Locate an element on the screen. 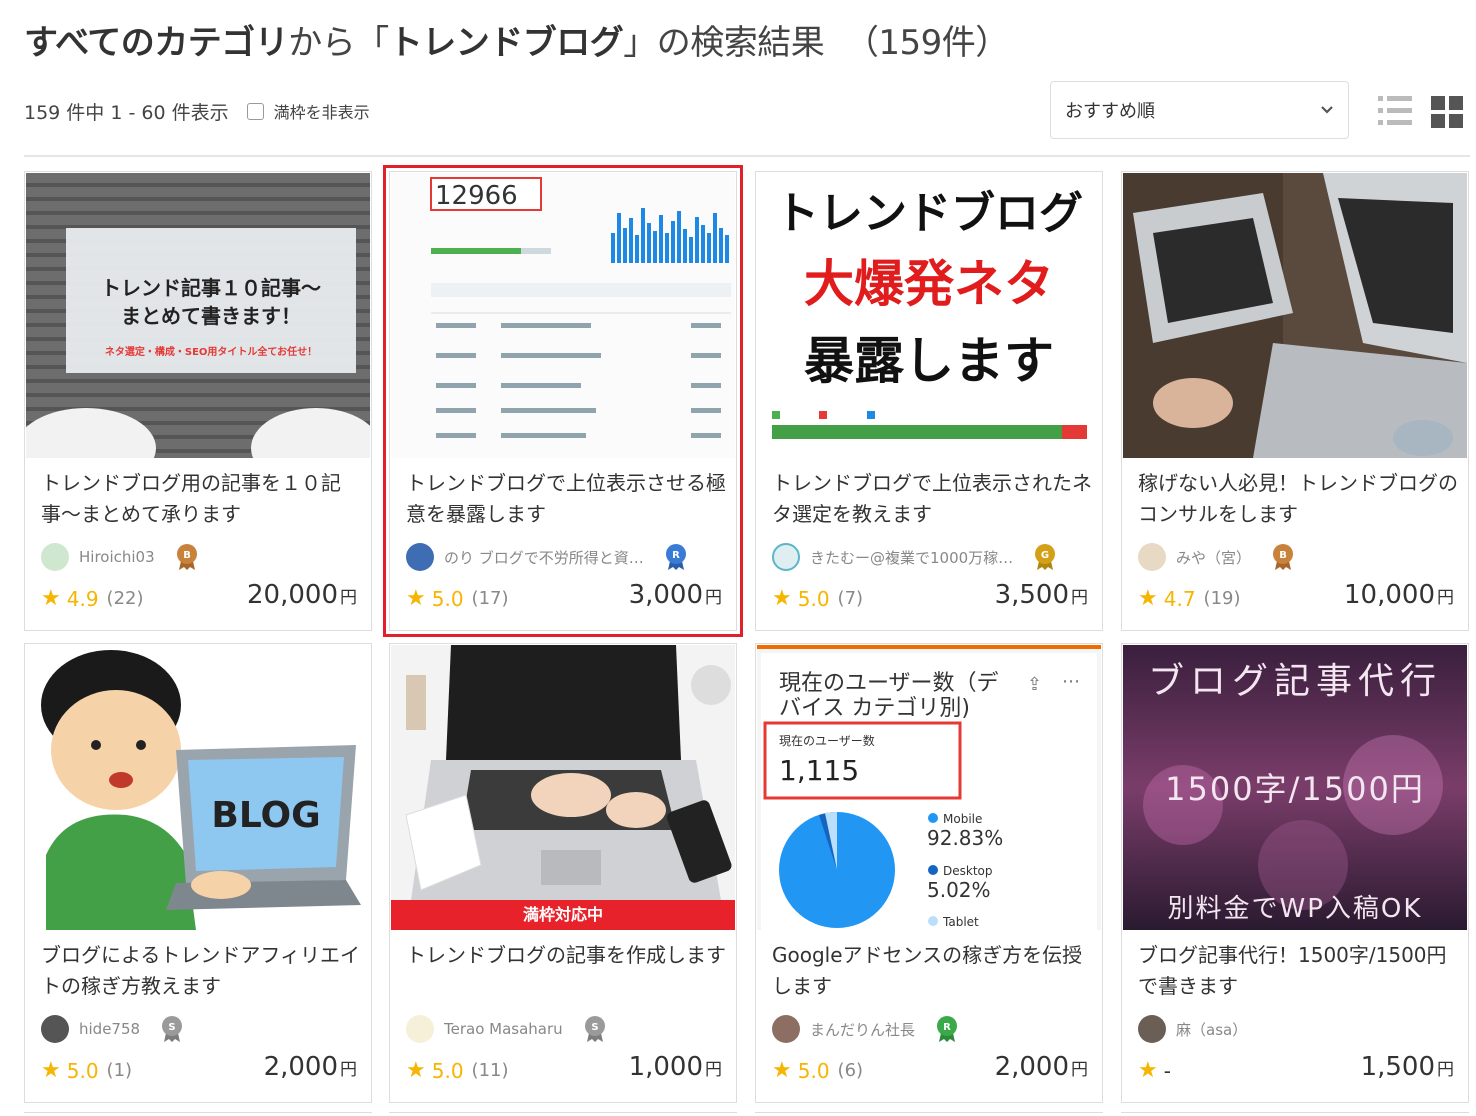  review-count: (17) is located at coordinates (490, 598).